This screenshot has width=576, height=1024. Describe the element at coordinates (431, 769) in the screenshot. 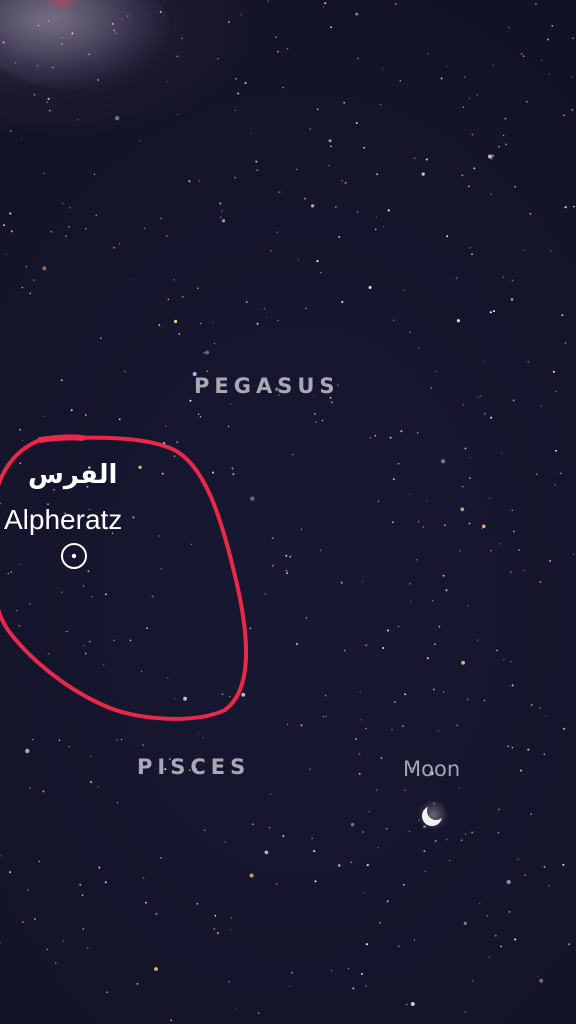

I see `moon-label: Moon` at that location.